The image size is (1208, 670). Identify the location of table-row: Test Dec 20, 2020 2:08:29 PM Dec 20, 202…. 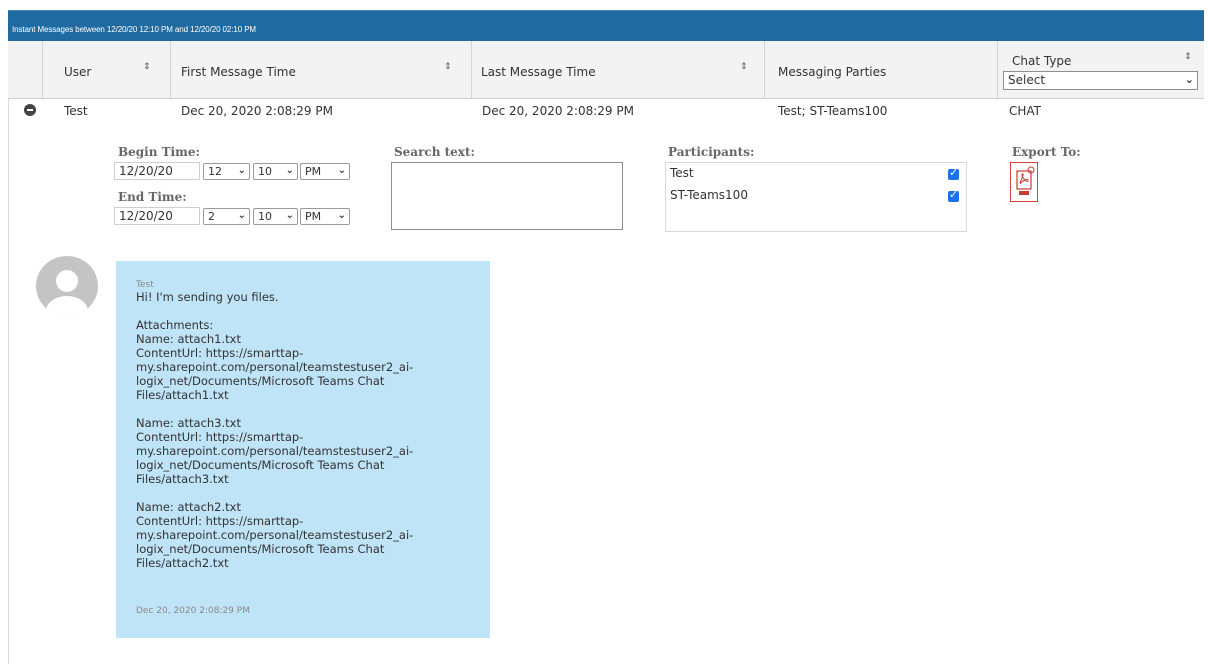
(606, 111).